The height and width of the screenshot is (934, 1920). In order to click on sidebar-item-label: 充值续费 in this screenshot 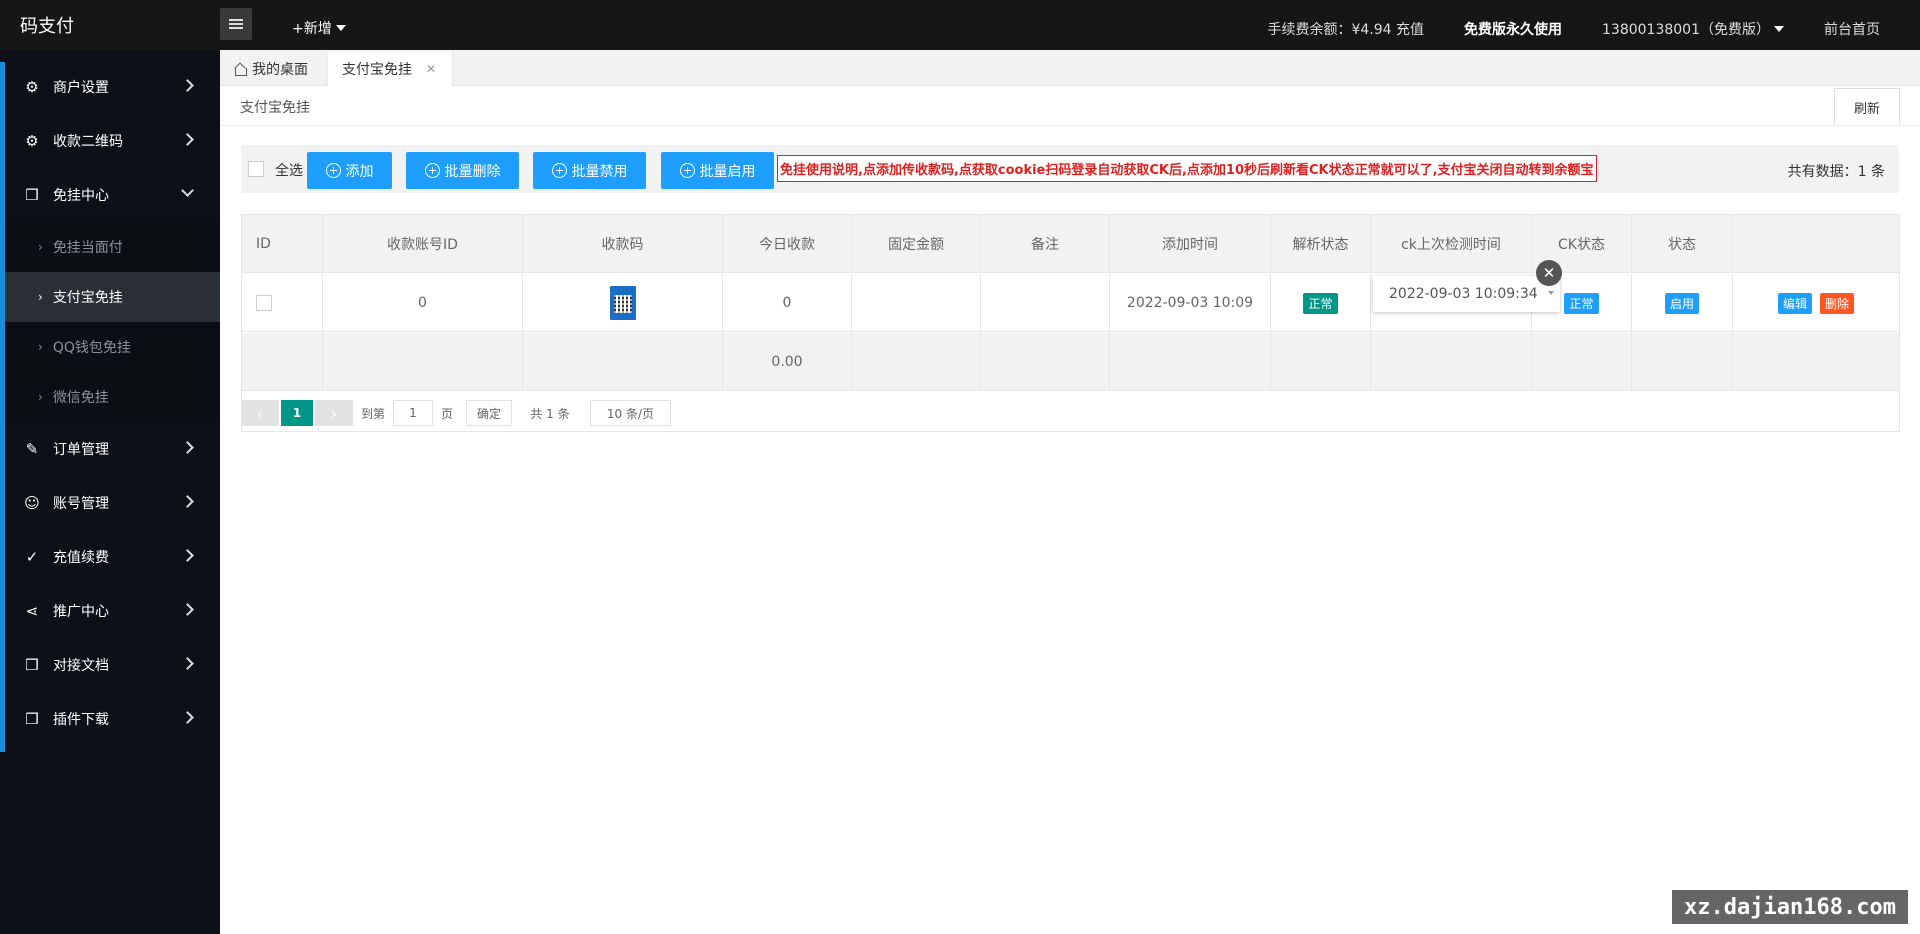, I will do `click(81, 558)`.